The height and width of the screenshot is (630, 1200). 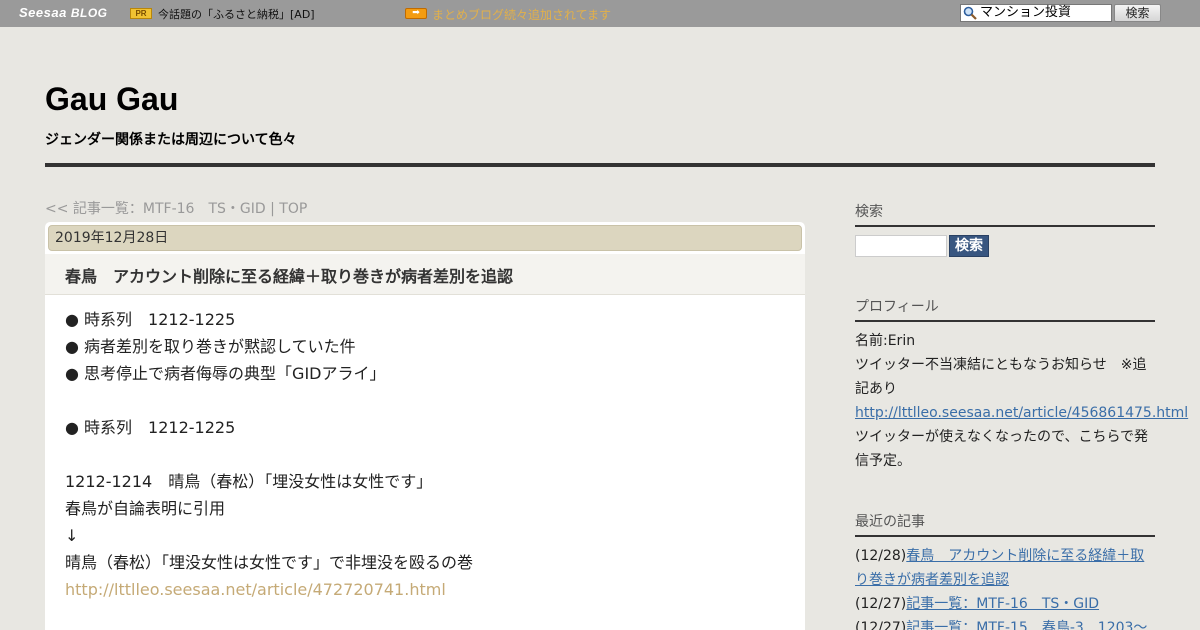 What do you see at coordinates (1005, 568) in the screenshot?
I see `list-item: (12/28)春鳥 アカウント削除に至る経緯＋取り巻きが病者差別を追認` at bounding box center [1005, 568].